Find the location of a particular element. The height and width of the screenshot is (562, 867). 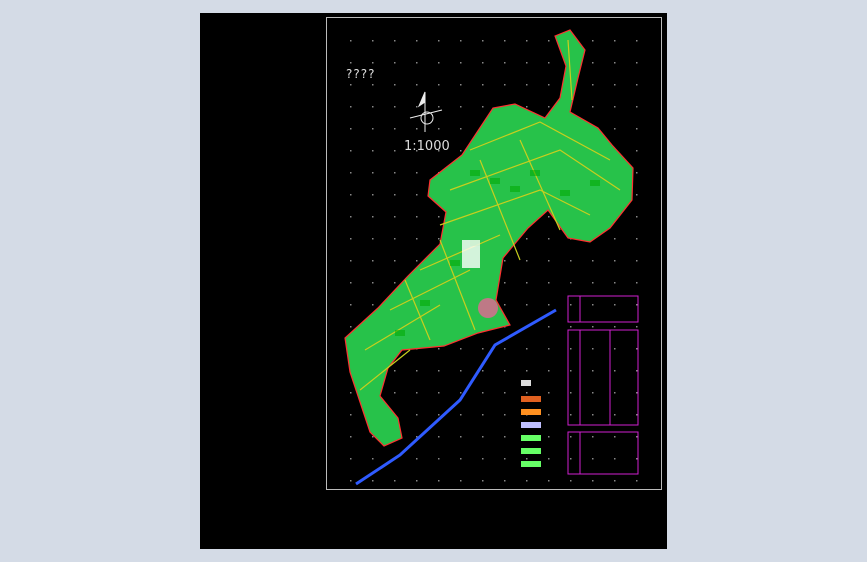

statistics-tables is located at coordinates (603, 385).